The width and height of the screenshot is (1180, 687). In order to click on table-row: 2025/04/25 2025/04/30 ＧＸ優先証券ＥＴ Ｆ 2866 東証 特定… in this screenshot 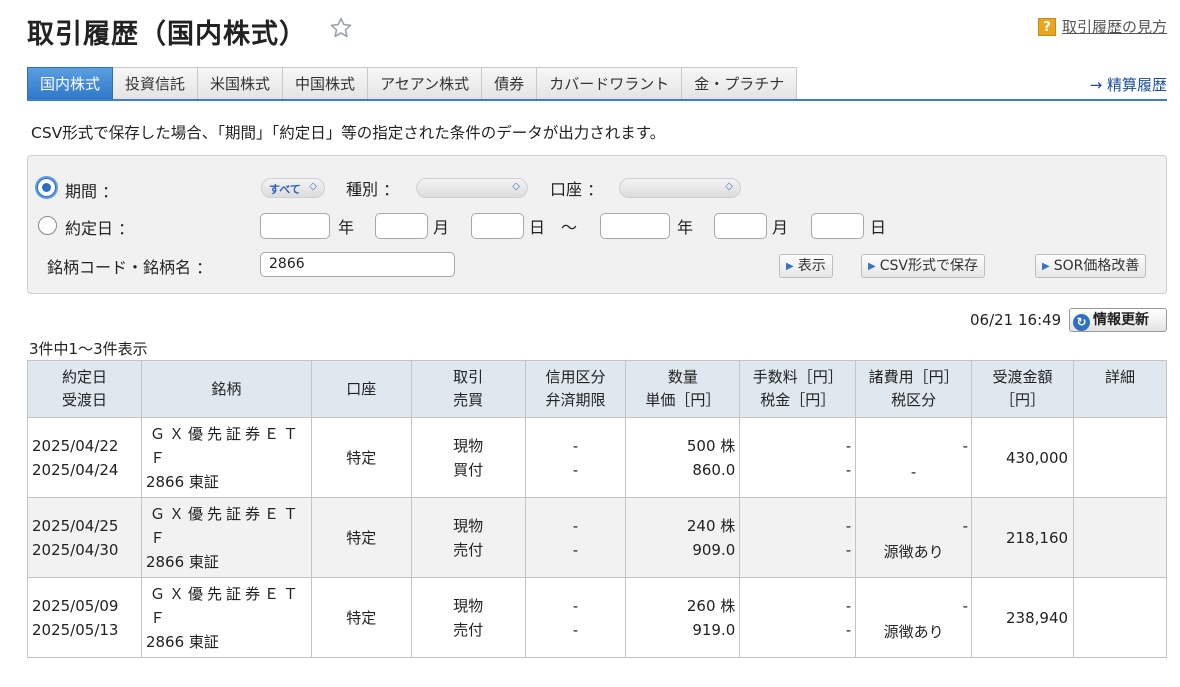, I will do `click(597, 537)`.